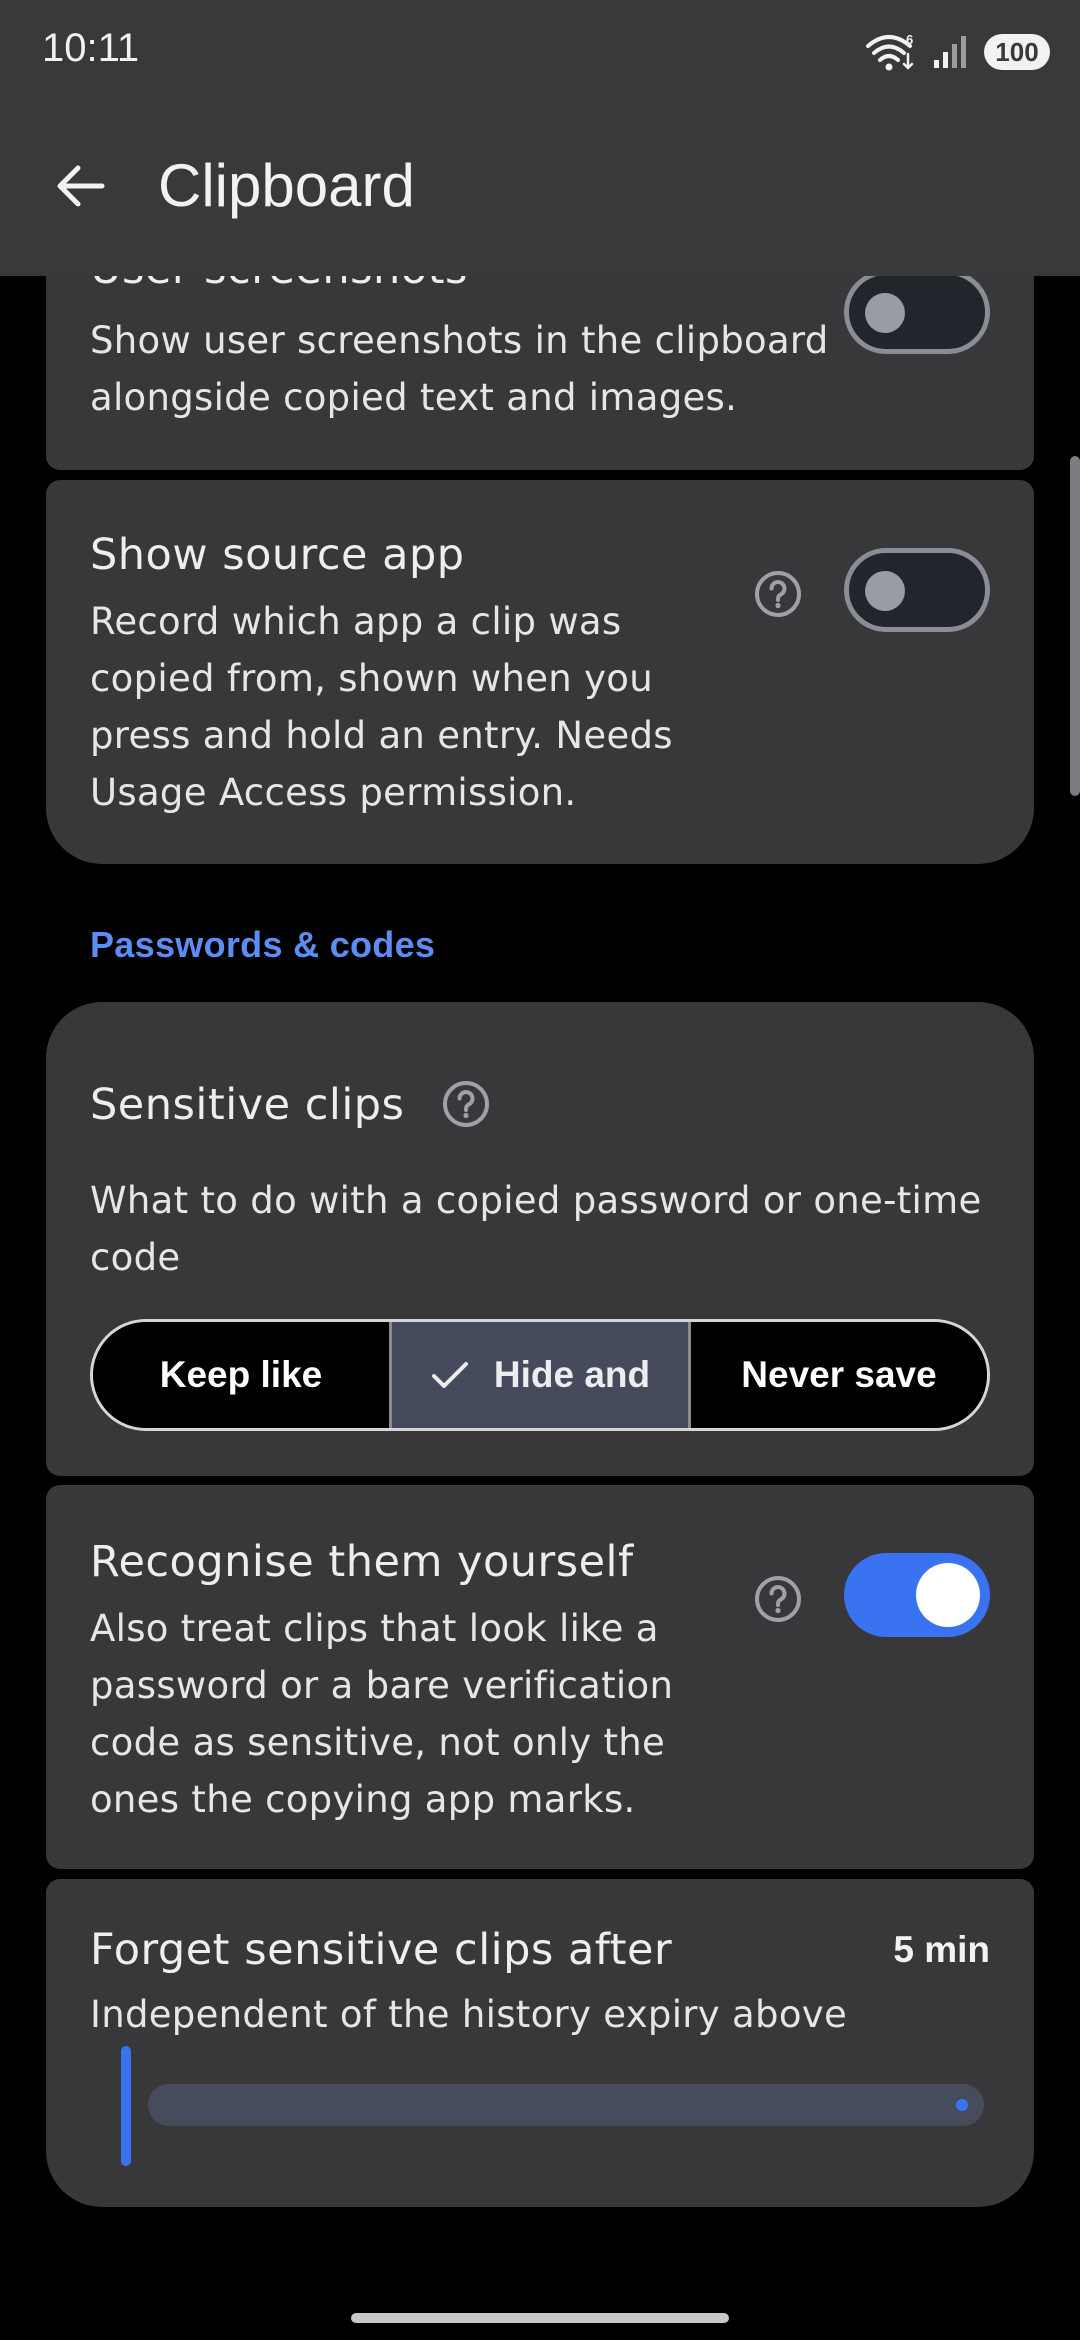 The width and height of the screenshot is (1080, 2340). Describe the element at coordinates (126, 2106) in the screenshot. I see `forget-sensitive-slider-thumb` at that location.